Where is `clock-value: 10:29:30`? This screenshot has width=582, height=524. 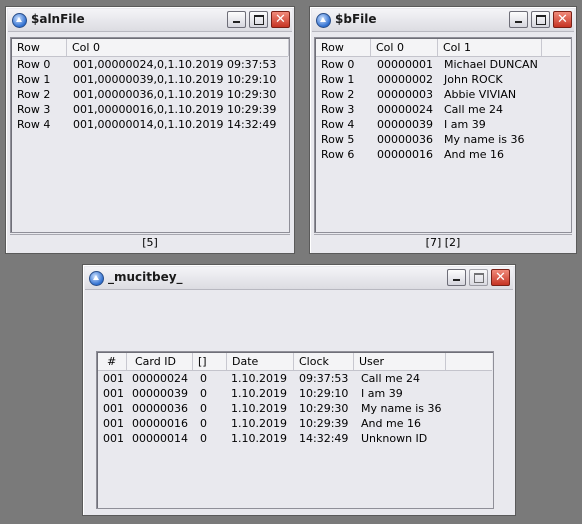
clock-value: 10:29:30 is located at coordinates (324, 408).